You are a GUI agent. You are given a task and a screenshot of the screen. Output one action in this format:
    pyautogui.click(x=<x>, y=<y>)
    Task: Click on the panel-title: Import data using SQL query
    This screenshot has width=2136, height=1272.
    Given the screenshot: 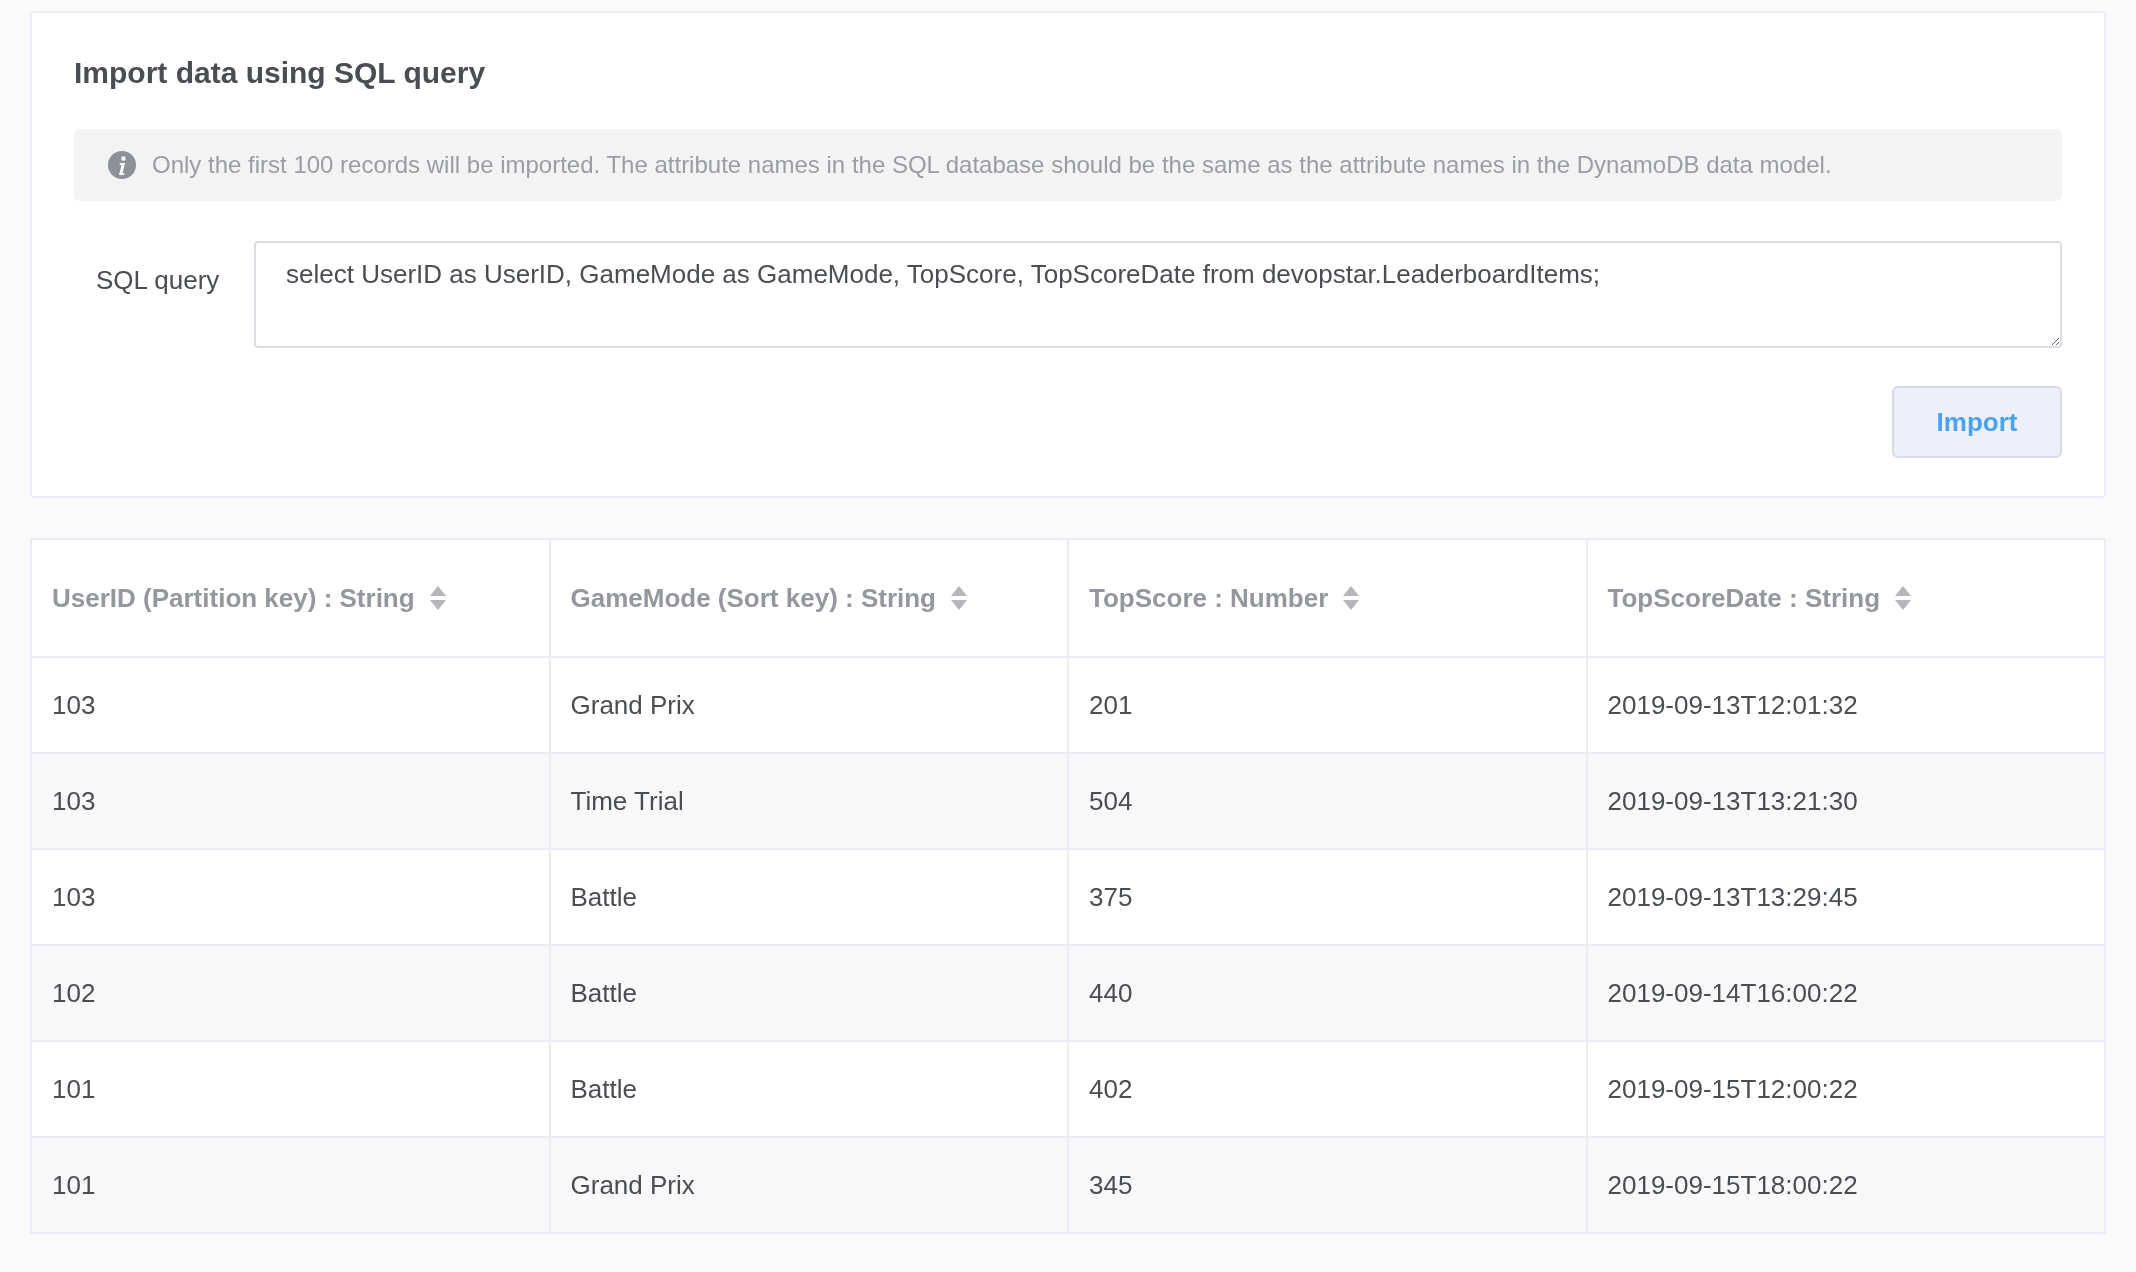 What is the action you would take?
    pyautogui.click(x=280, y=73)
    